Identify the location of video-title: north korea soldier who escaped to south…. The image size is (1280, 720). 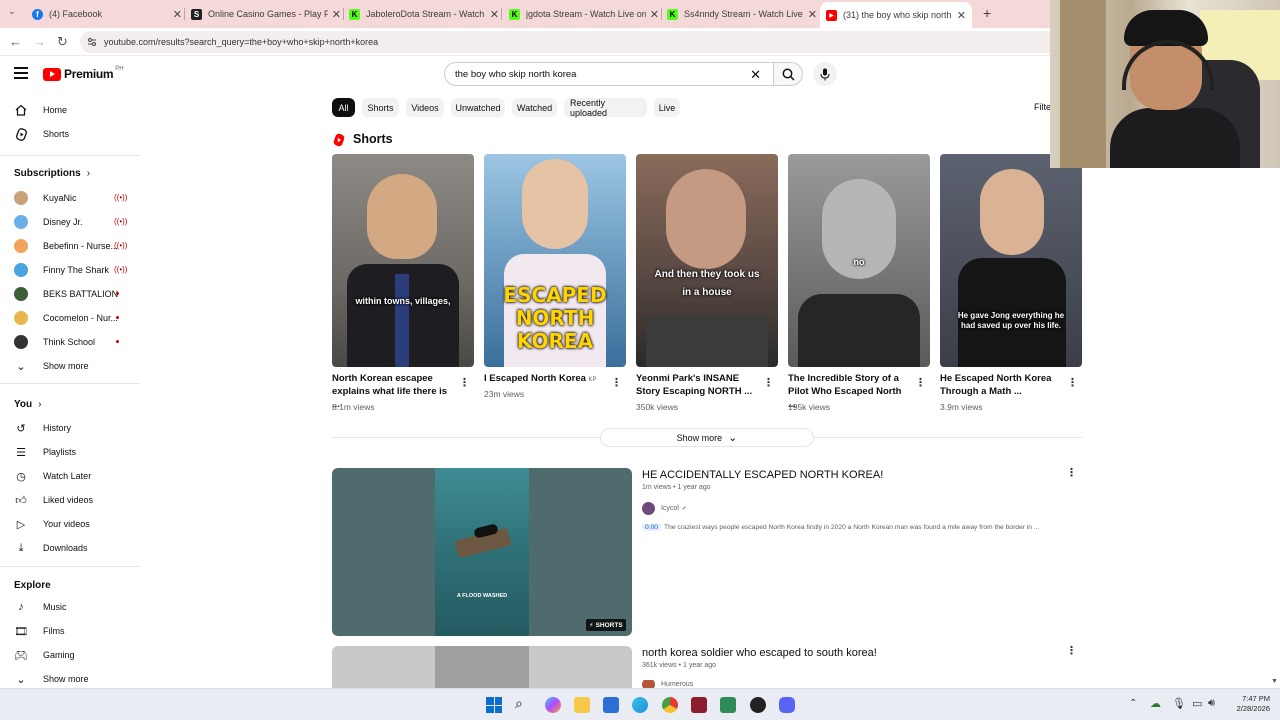
(759, 653).